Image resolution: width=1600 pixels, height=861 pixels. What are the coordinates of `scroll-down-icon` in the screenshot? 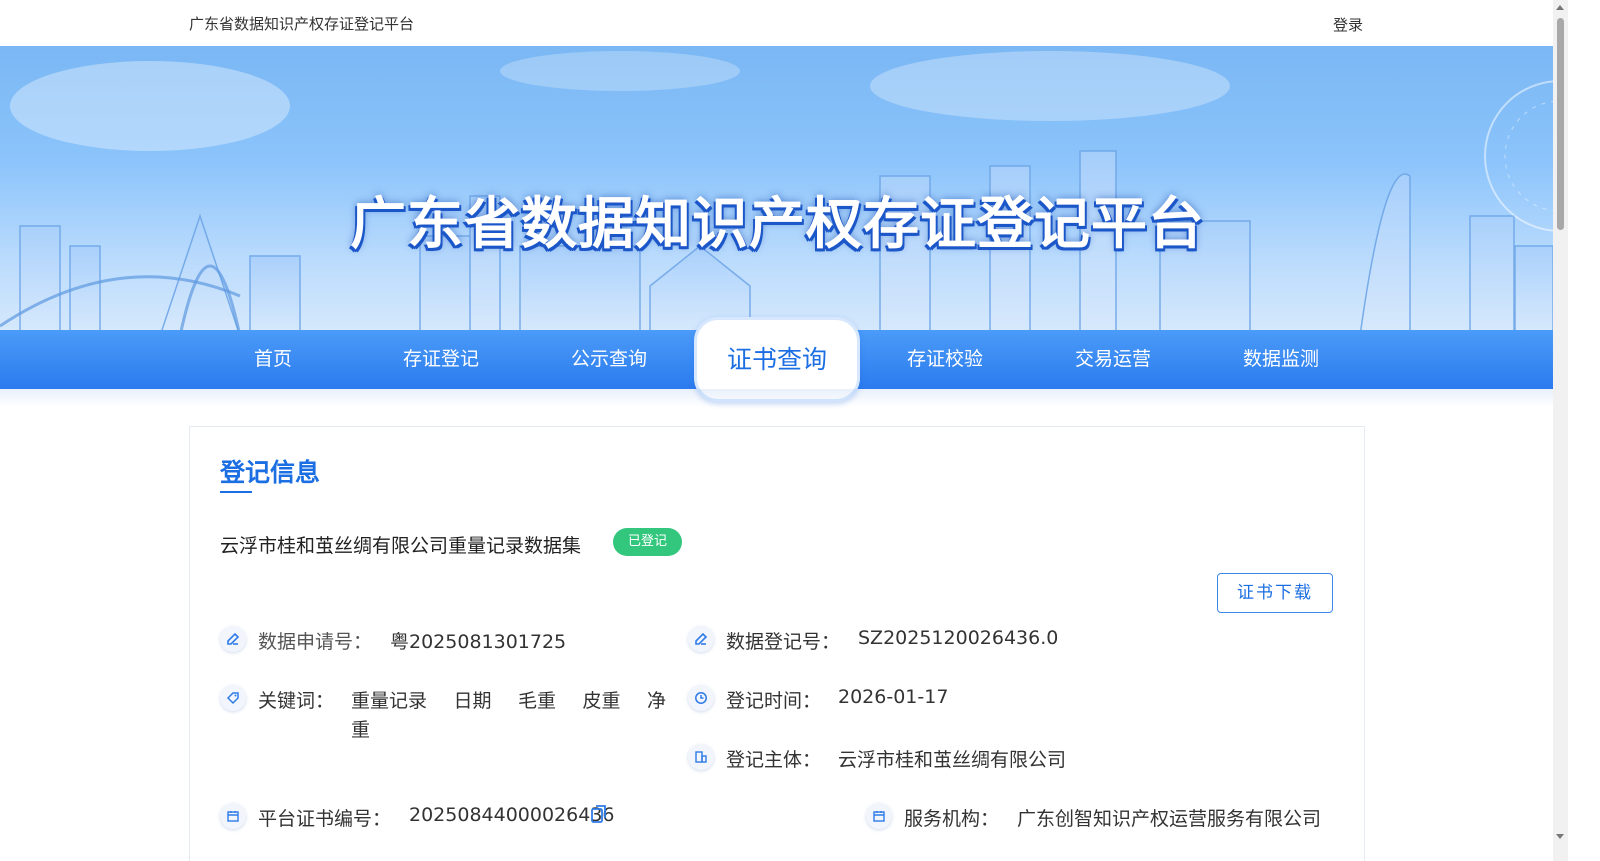 It's located at (1560, 836).